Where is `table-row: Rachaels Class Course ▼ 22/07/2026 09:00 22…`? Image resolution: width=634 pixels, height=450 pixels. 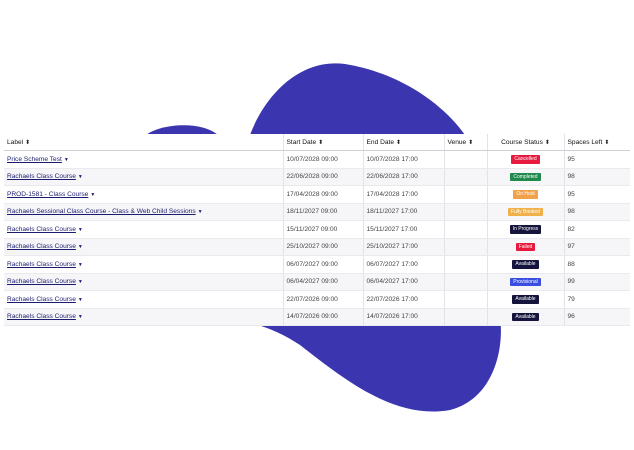 table-row: Rachaels Class Course ▼ 22/07/2026 09:00 22… is located at coordinates (317, 299).